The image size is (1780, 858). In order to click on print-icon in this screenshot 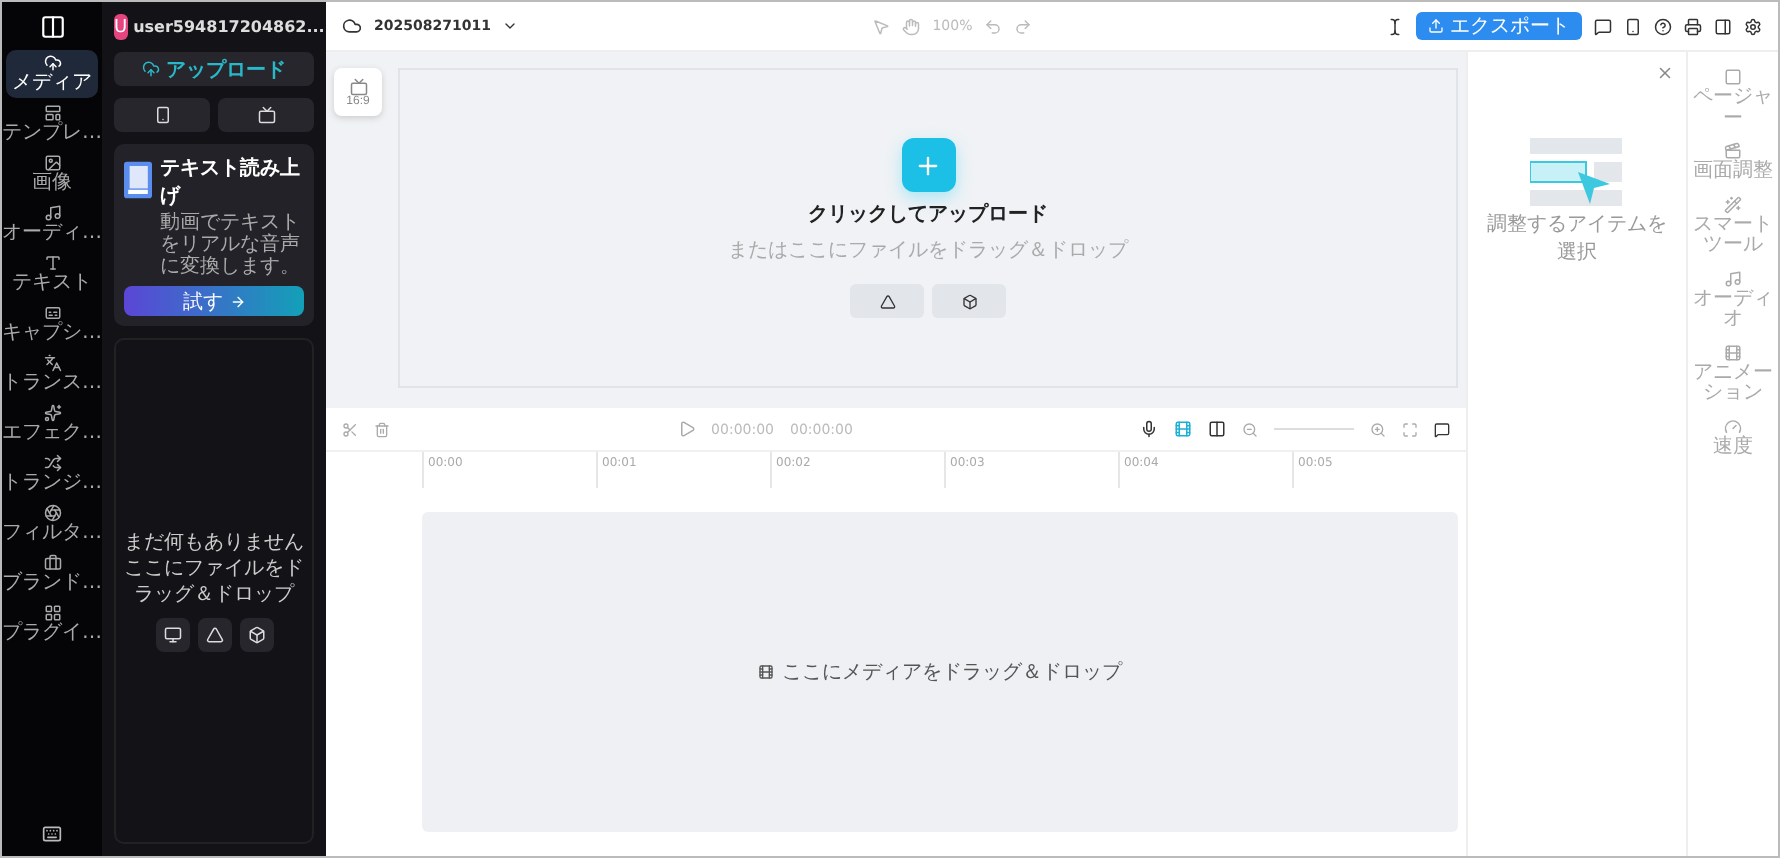, I will do `click(1693, 26)`.